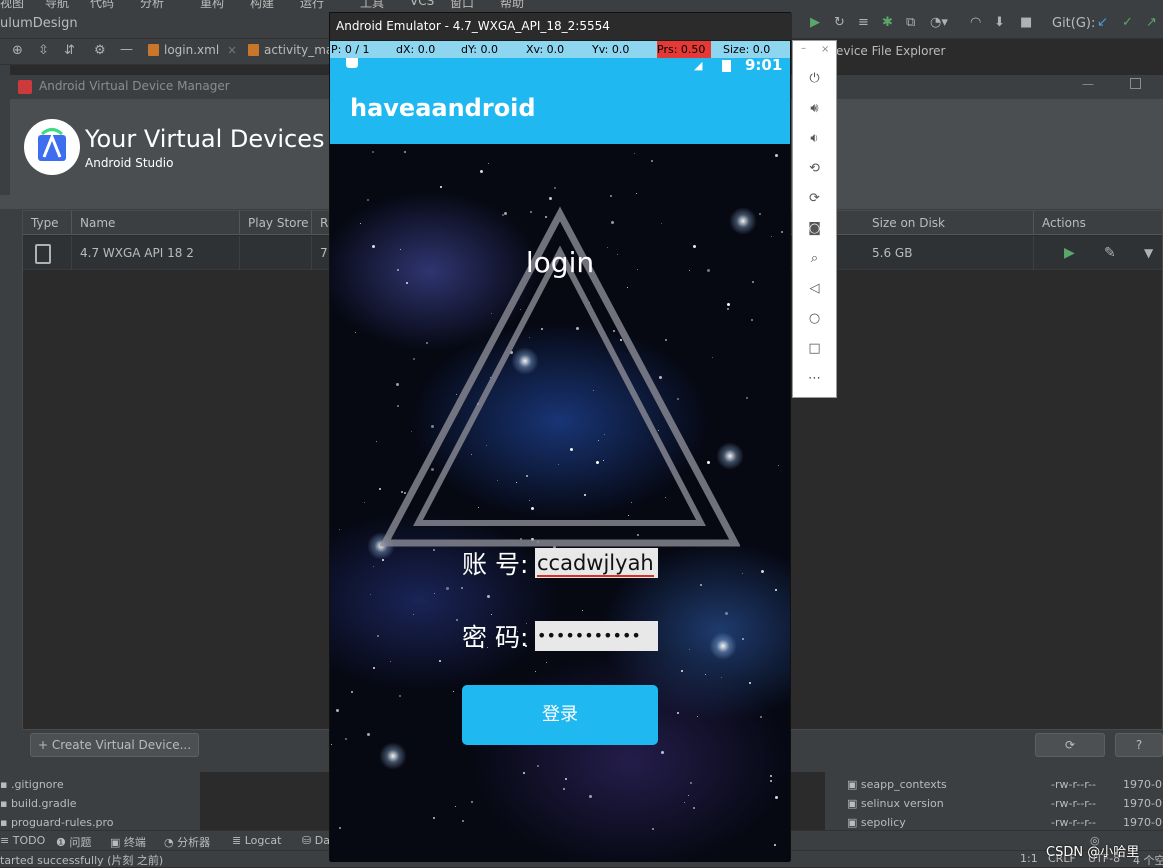 Image resolution: width=1163 pixels, height=868 pixels. What do you see at coordinates (815, 22) in the screenshot?
I see `run-icon: ▶` at bounding box center [815, 22].